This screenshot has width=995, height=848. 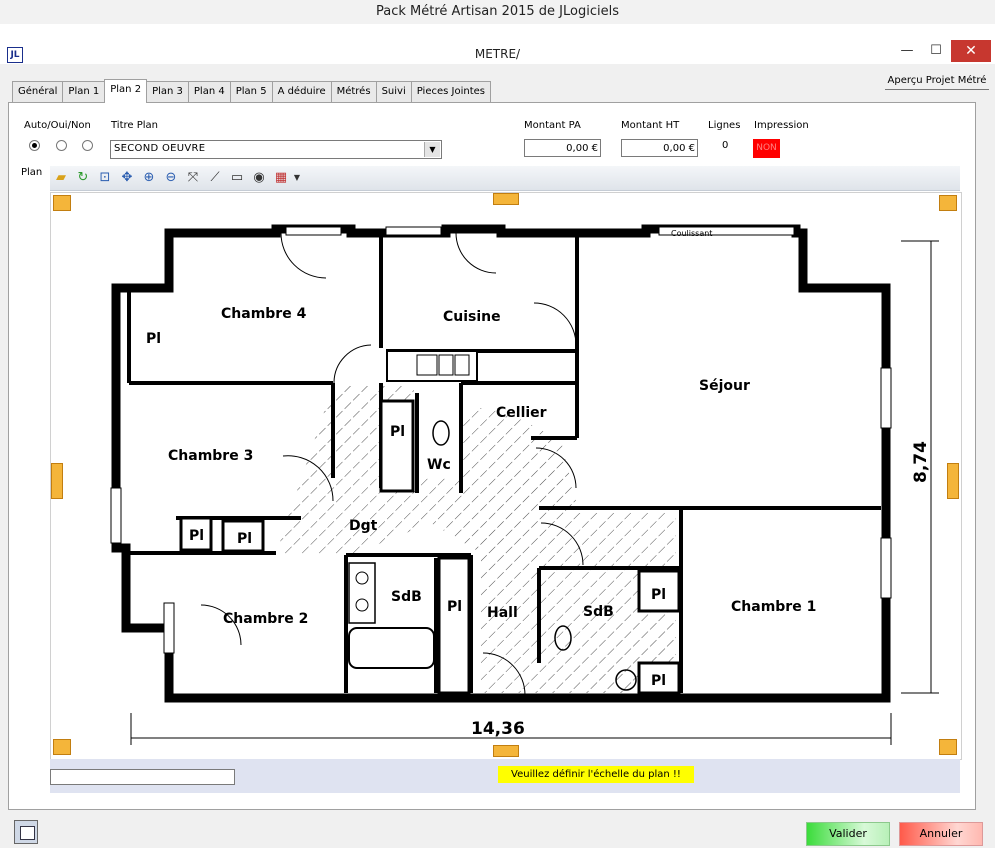 I want to click on auto-oui-non-label: Auto/Oui/Non, so click(x=57, y=125).